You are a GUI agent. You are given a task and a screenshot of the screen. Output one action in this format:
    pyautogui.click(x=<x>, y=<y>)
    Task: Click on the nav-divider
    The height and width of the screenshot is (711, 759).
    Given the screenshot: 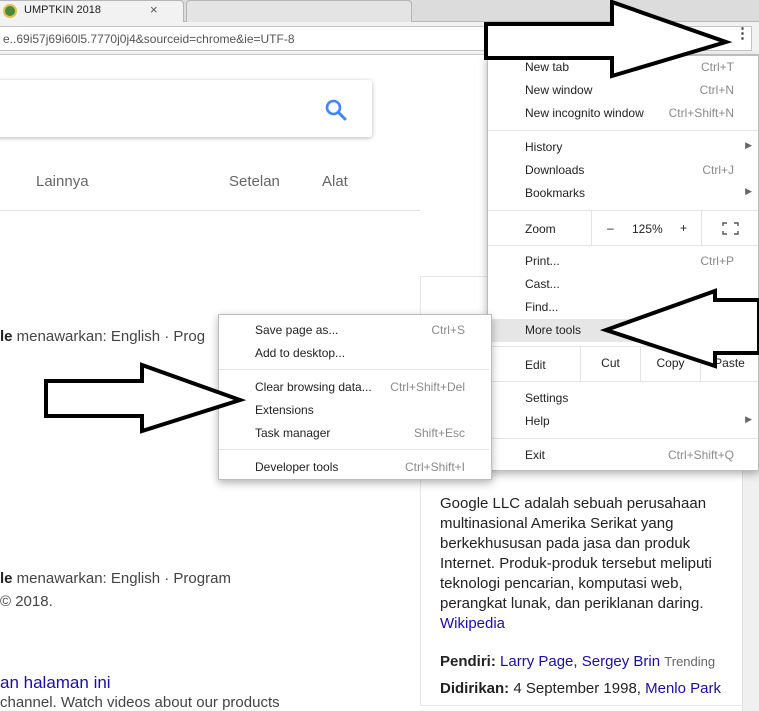 What is the action you would take?
    pyautogui.click(x=210, y=210)
    